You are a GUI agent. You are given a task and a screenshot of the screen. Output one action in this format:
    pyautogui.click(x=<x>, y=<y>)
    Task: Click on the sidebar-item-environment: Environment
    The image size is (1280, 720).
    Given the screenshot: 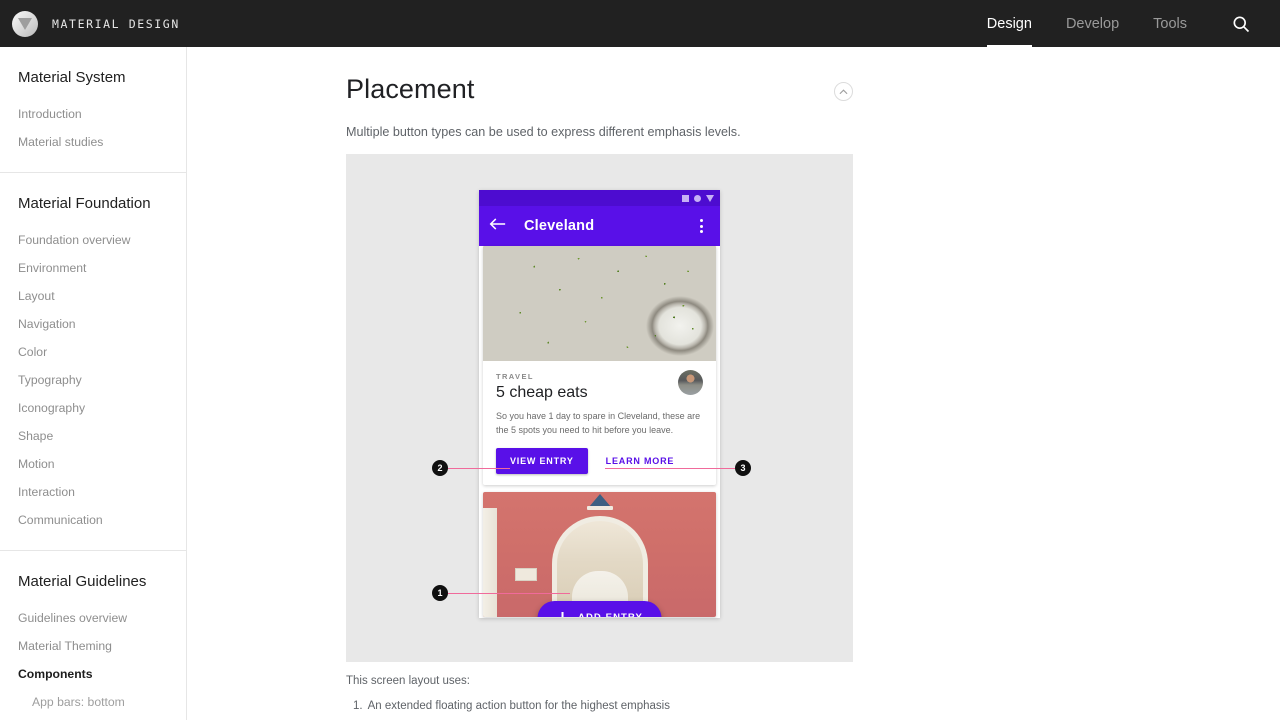 What is the action you would take?
    pyautogui.click(x=93, y=268)
    